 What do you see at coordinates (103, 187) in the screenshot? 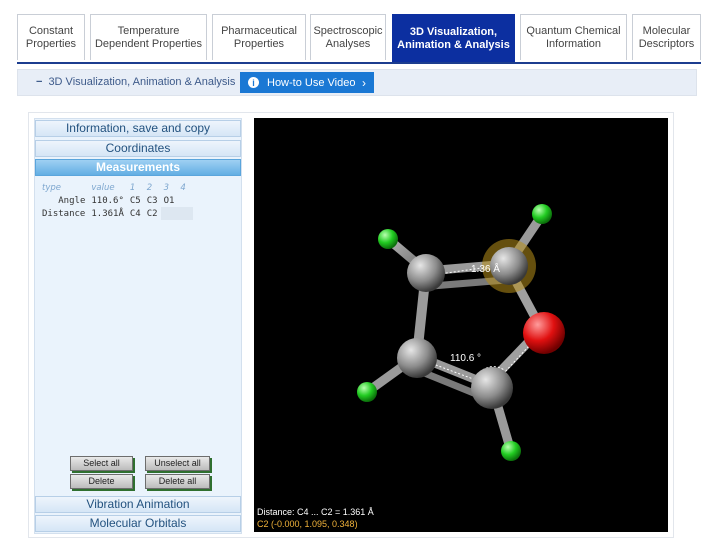
I see `column-header: value` at bounding box center [103, 187].